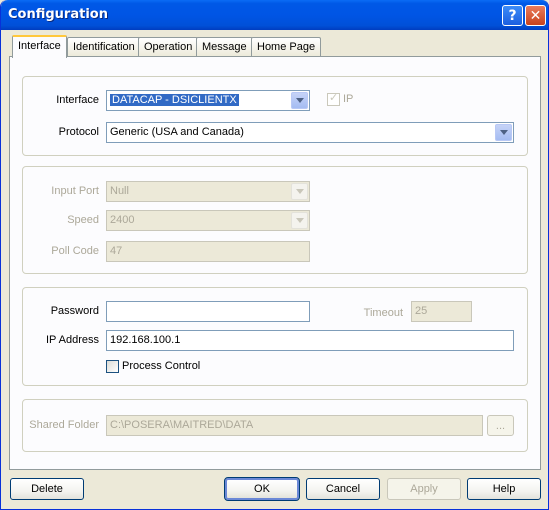  Describe the element at coordinates (208, 251) in the screenshot. I see `poll-code-field: 47` at that location.